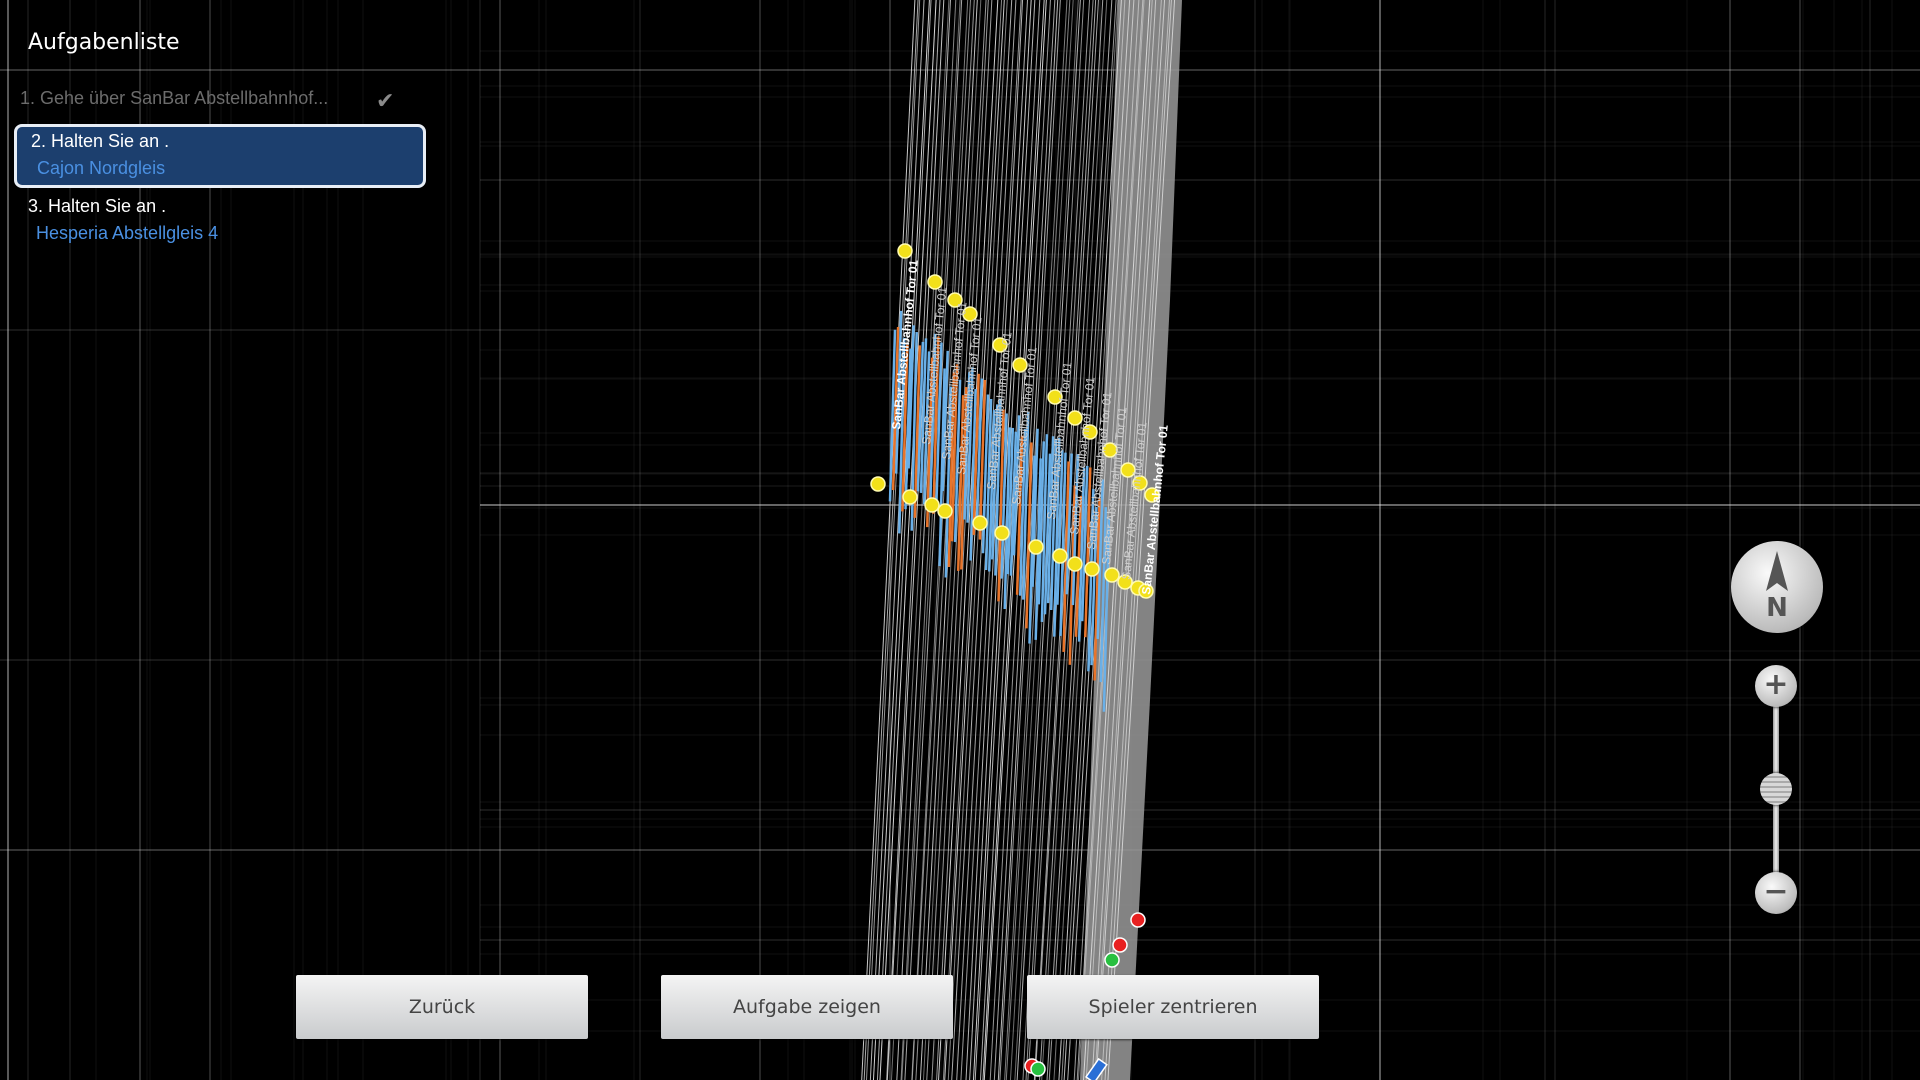 The width and height of the screenshot is (1920, 1080). I want to click on task-item-1: 1. Gehe über SanBar Abstellbahnhof... ✔, so click(220, 103).